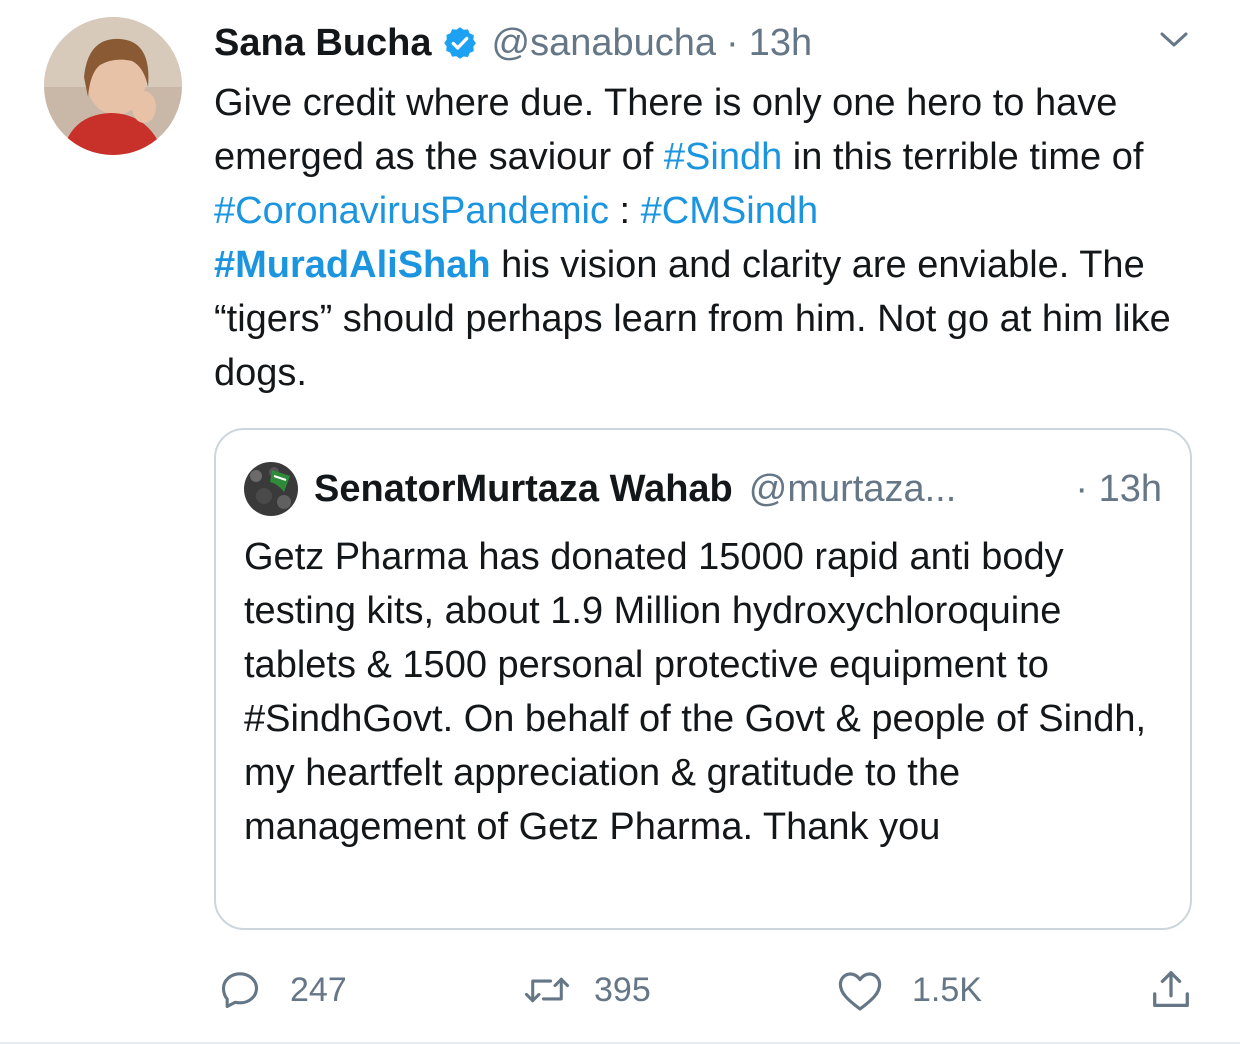  What do you see at coordinates (323, 43) in the screenshot?
I see `author-name: Sana Bucha` at bounding box center [323, 43].